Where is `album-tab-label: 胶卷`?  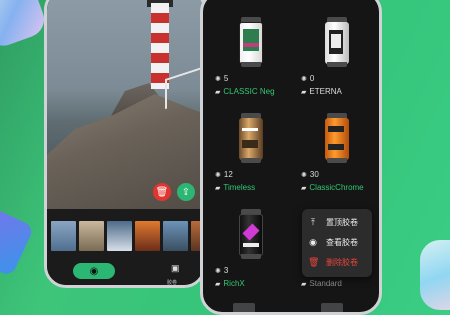
album-tab-label: 胶卷 is located at coordinates (172, 283).